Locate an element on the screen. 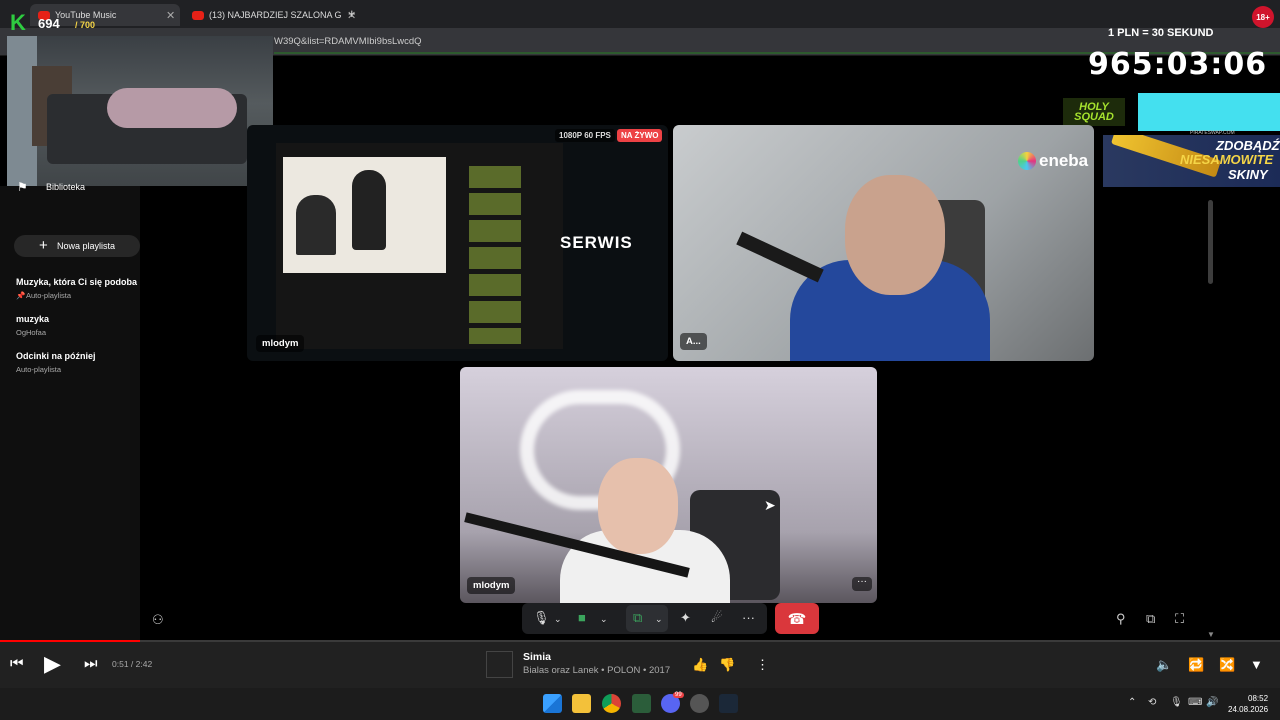 The image size is (1280, 720). play-button: ▶ is located at coordinates (52, 664).